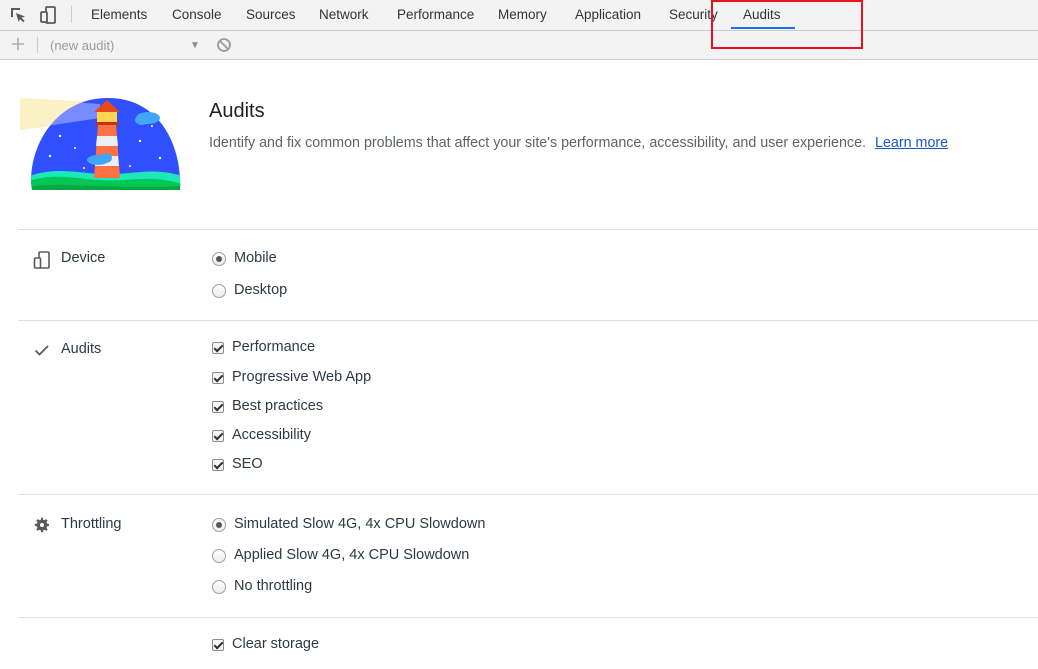 The height and width of the screenshot is (669, 1038). Describe the element at coordinates (276, 644) in the screenshot. I see `clear-storage-label: Clear storage` at that location.